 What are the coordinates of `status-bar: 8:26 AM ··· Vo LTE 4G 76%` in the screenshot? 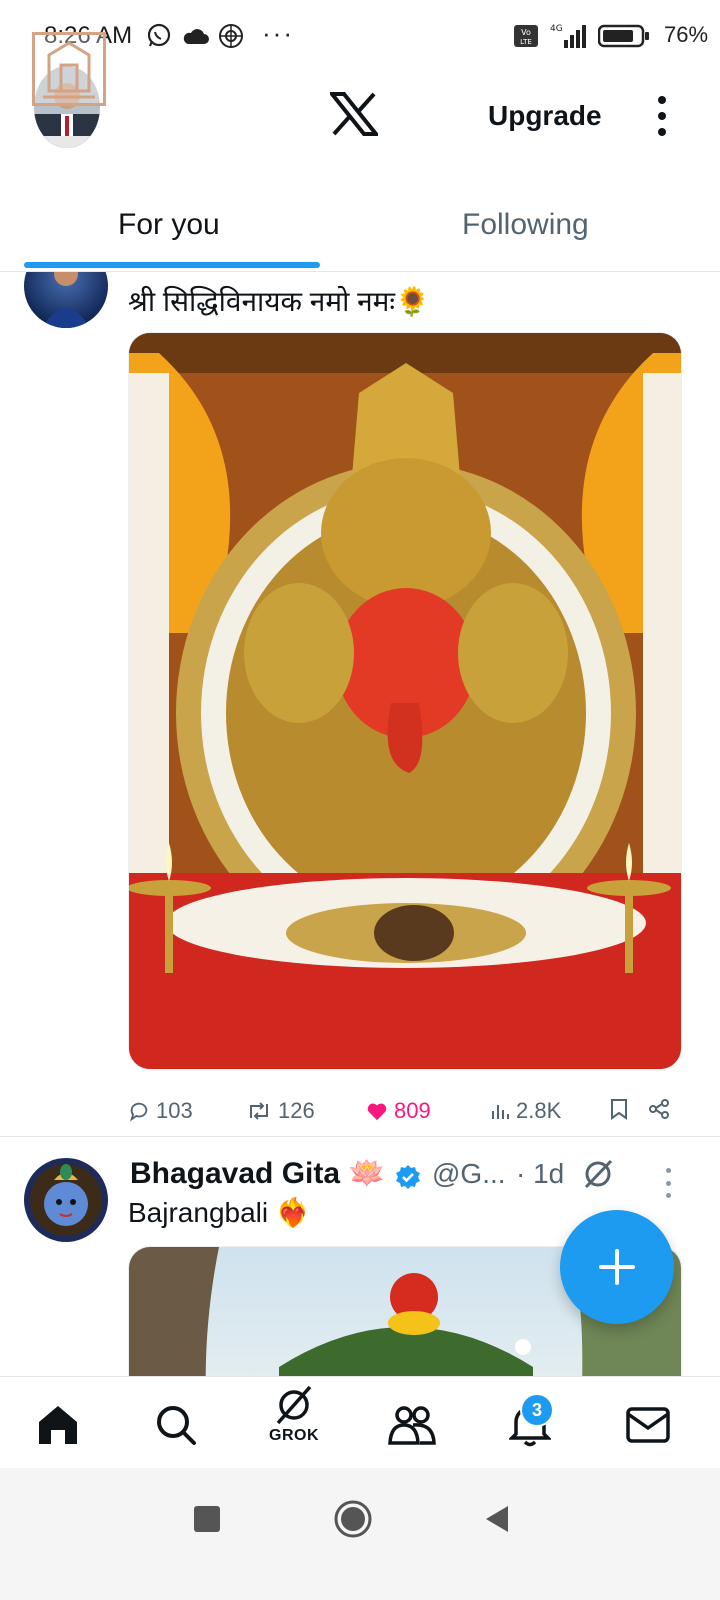 It's located at (360, 36).